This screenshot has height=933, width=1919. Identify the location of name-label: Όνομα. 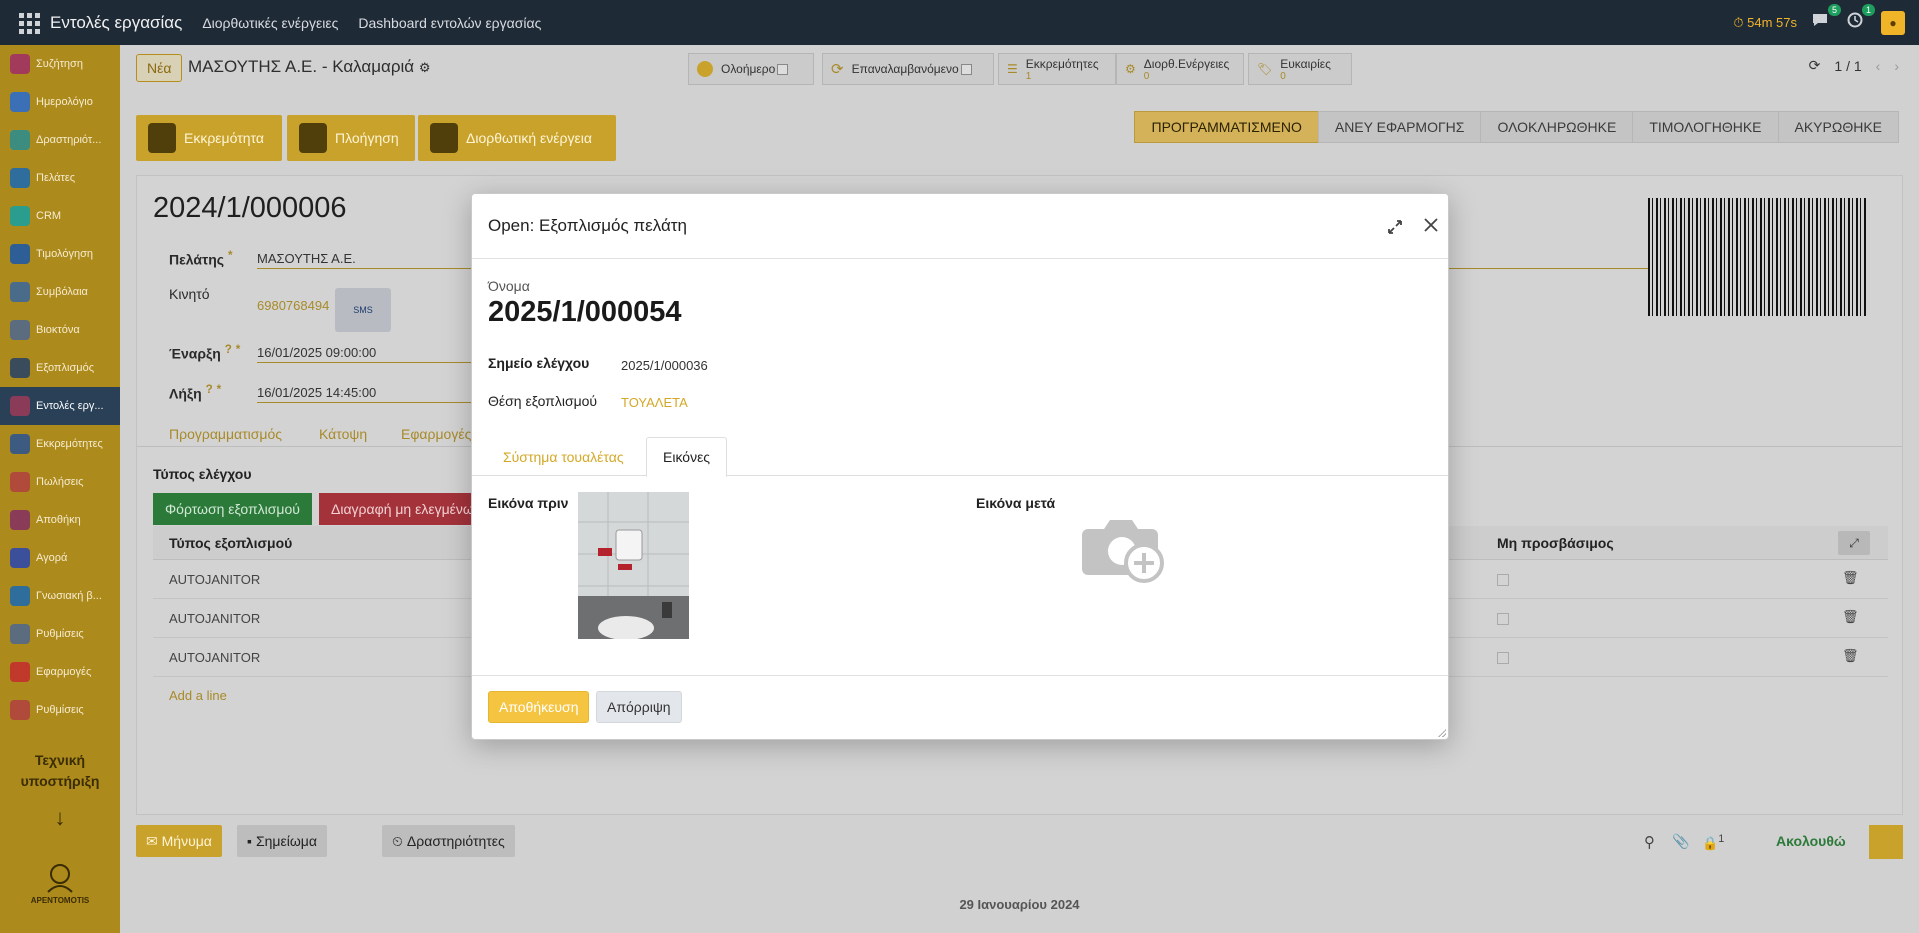
(509, 286).